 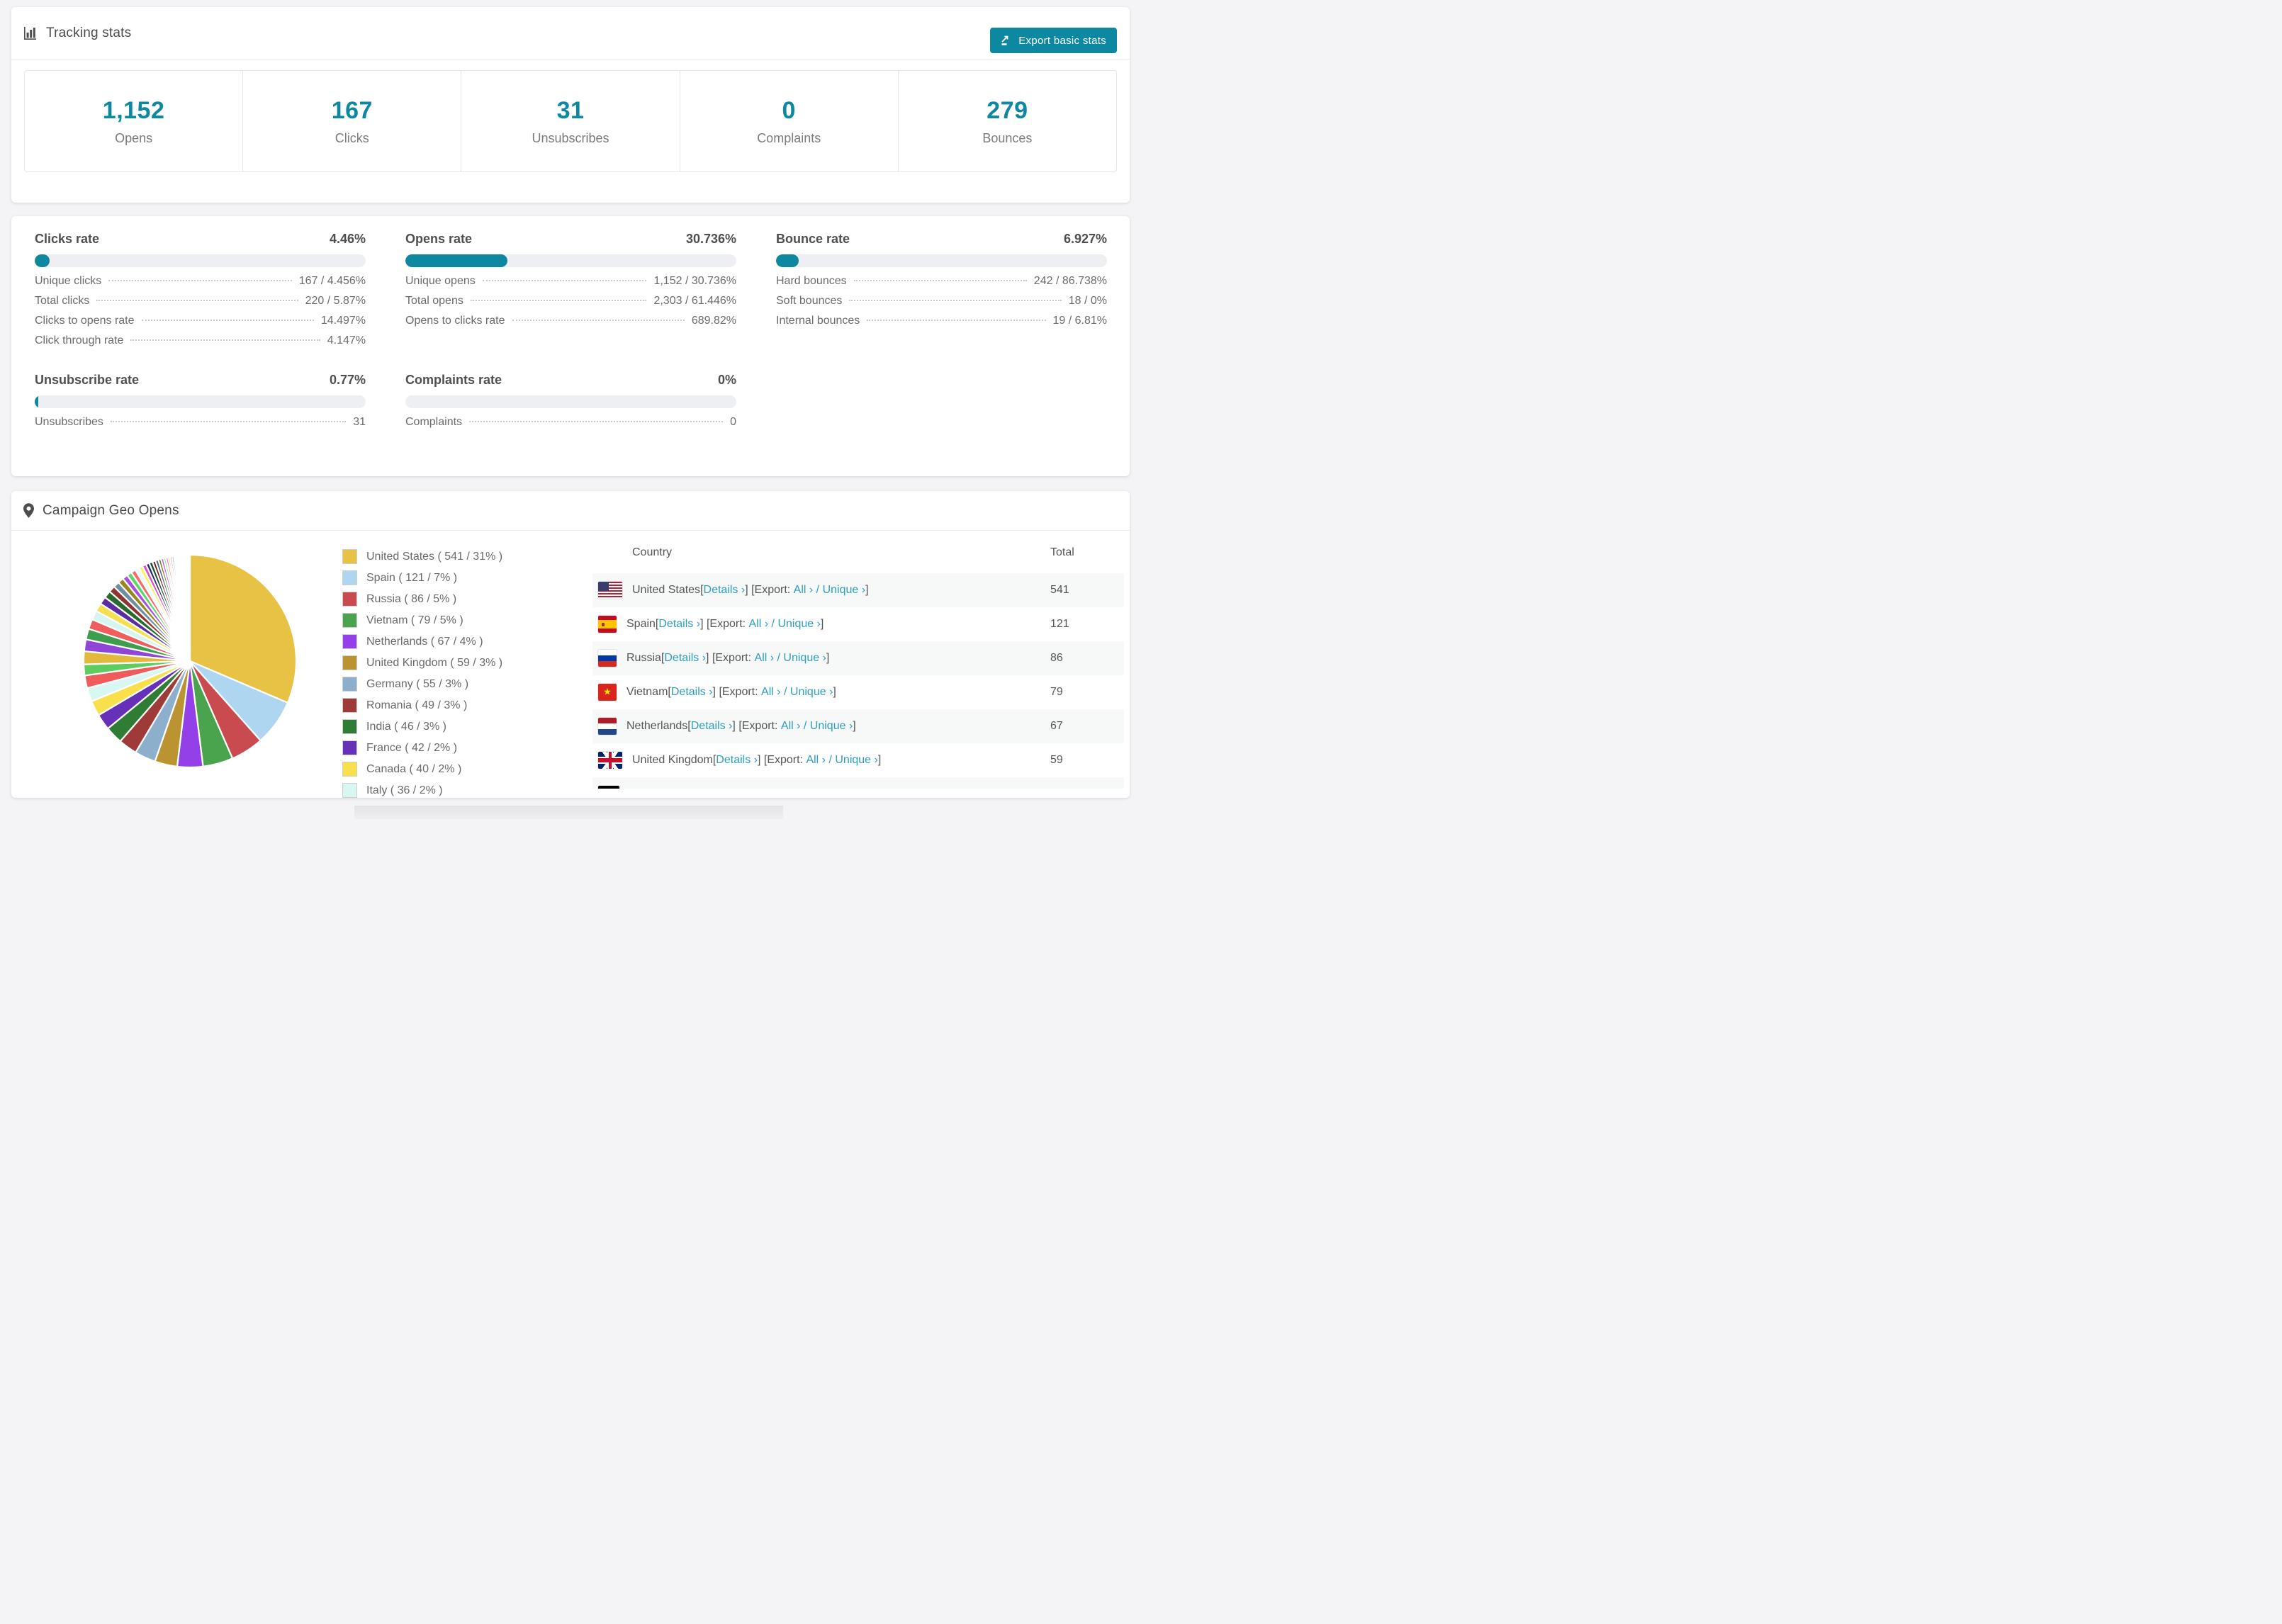 I want to click on legend-label: Italy ( 36 / 2% ), so click(x=404, y=790).